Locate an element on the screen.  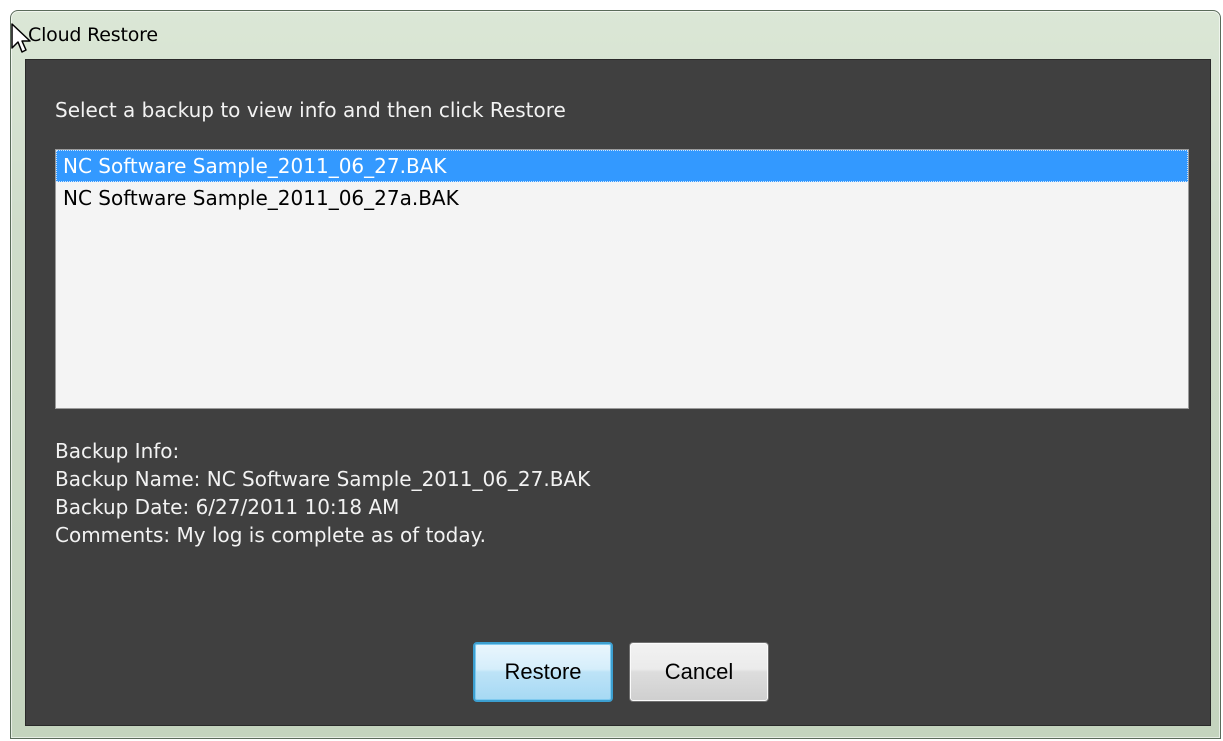
cancel-button: Cancel is located at coordinates (699, 672).